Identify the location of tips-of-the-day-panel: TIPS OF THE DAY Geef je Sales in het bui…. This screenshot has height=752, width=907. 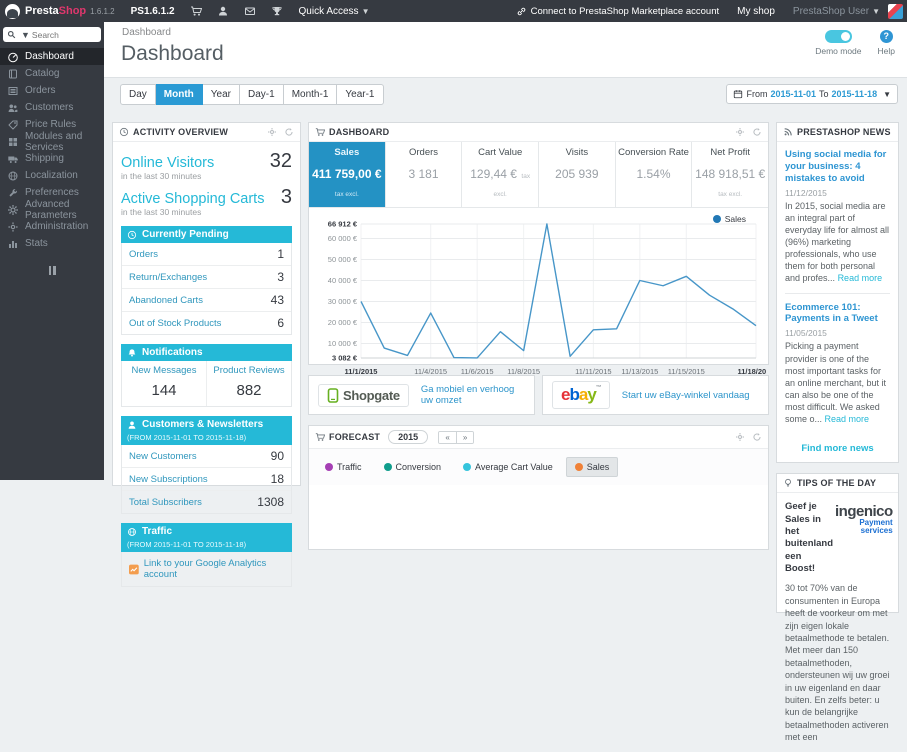
(837, 607).